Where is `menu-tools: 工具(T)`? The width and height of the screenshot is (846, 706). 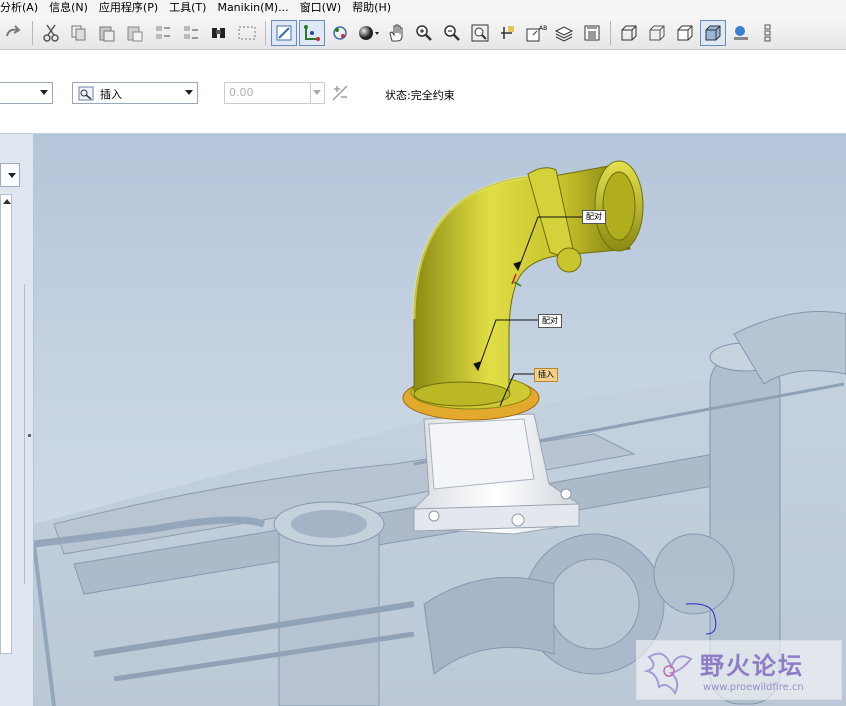
menu-tools: 工具(T) is located at coordinates (191, 8).